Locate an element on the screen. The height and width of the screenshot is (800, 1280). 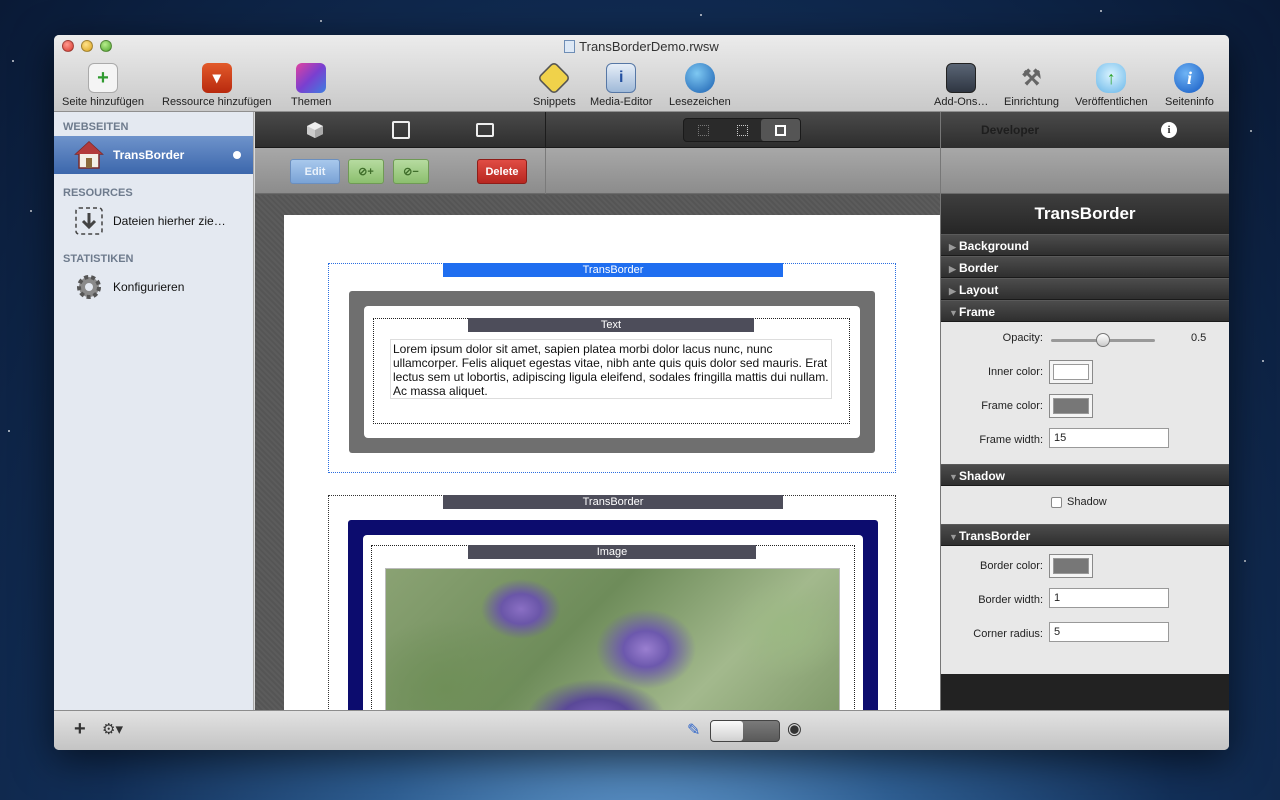
opacity-row: Opacity: 0.5 is located at coordinates (1085, 341).